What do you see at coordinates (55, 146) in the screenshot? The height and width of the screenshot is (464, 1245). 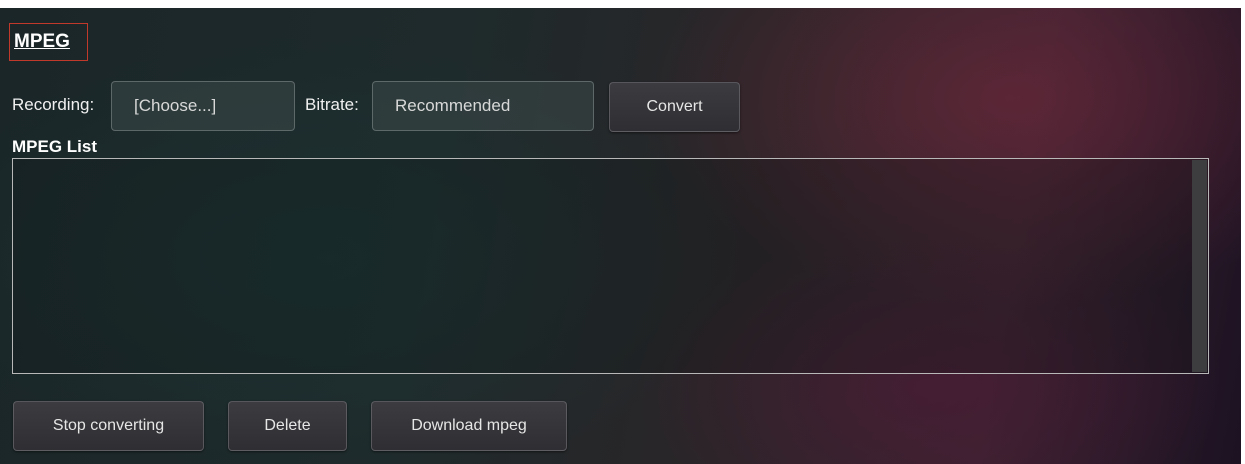 I see `mpeg-list-label: MPEG List` at bounding box center [55, 146].